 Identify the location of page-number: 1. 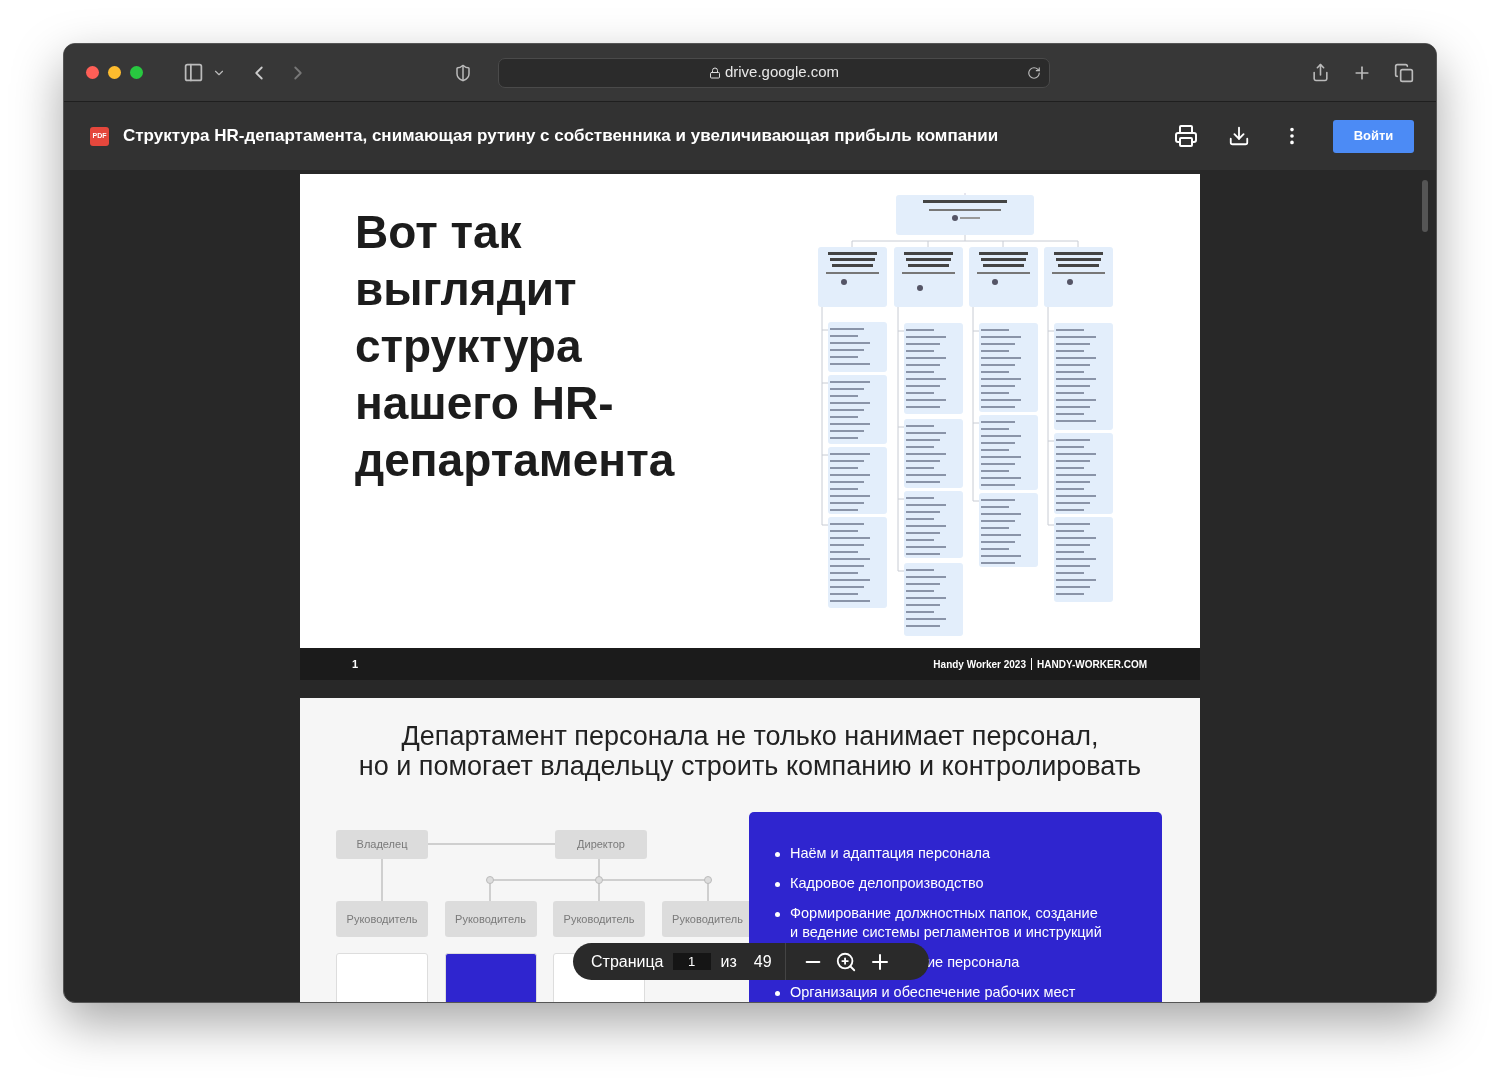
(355, 664).